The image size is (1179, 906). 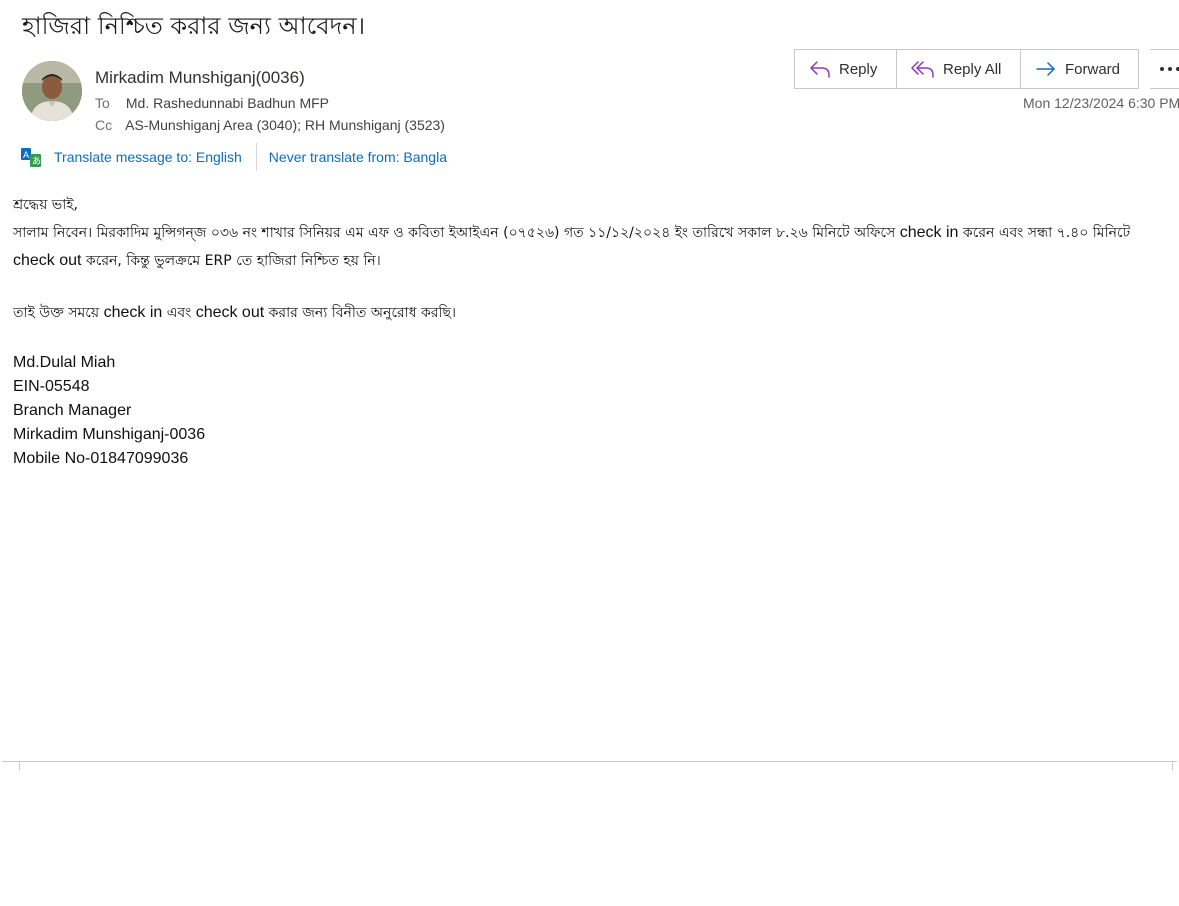 I want to click on email-subject: হাজিরা নিশ্চিত করার জন্য আবেদন।, so click(x=194, y=26).